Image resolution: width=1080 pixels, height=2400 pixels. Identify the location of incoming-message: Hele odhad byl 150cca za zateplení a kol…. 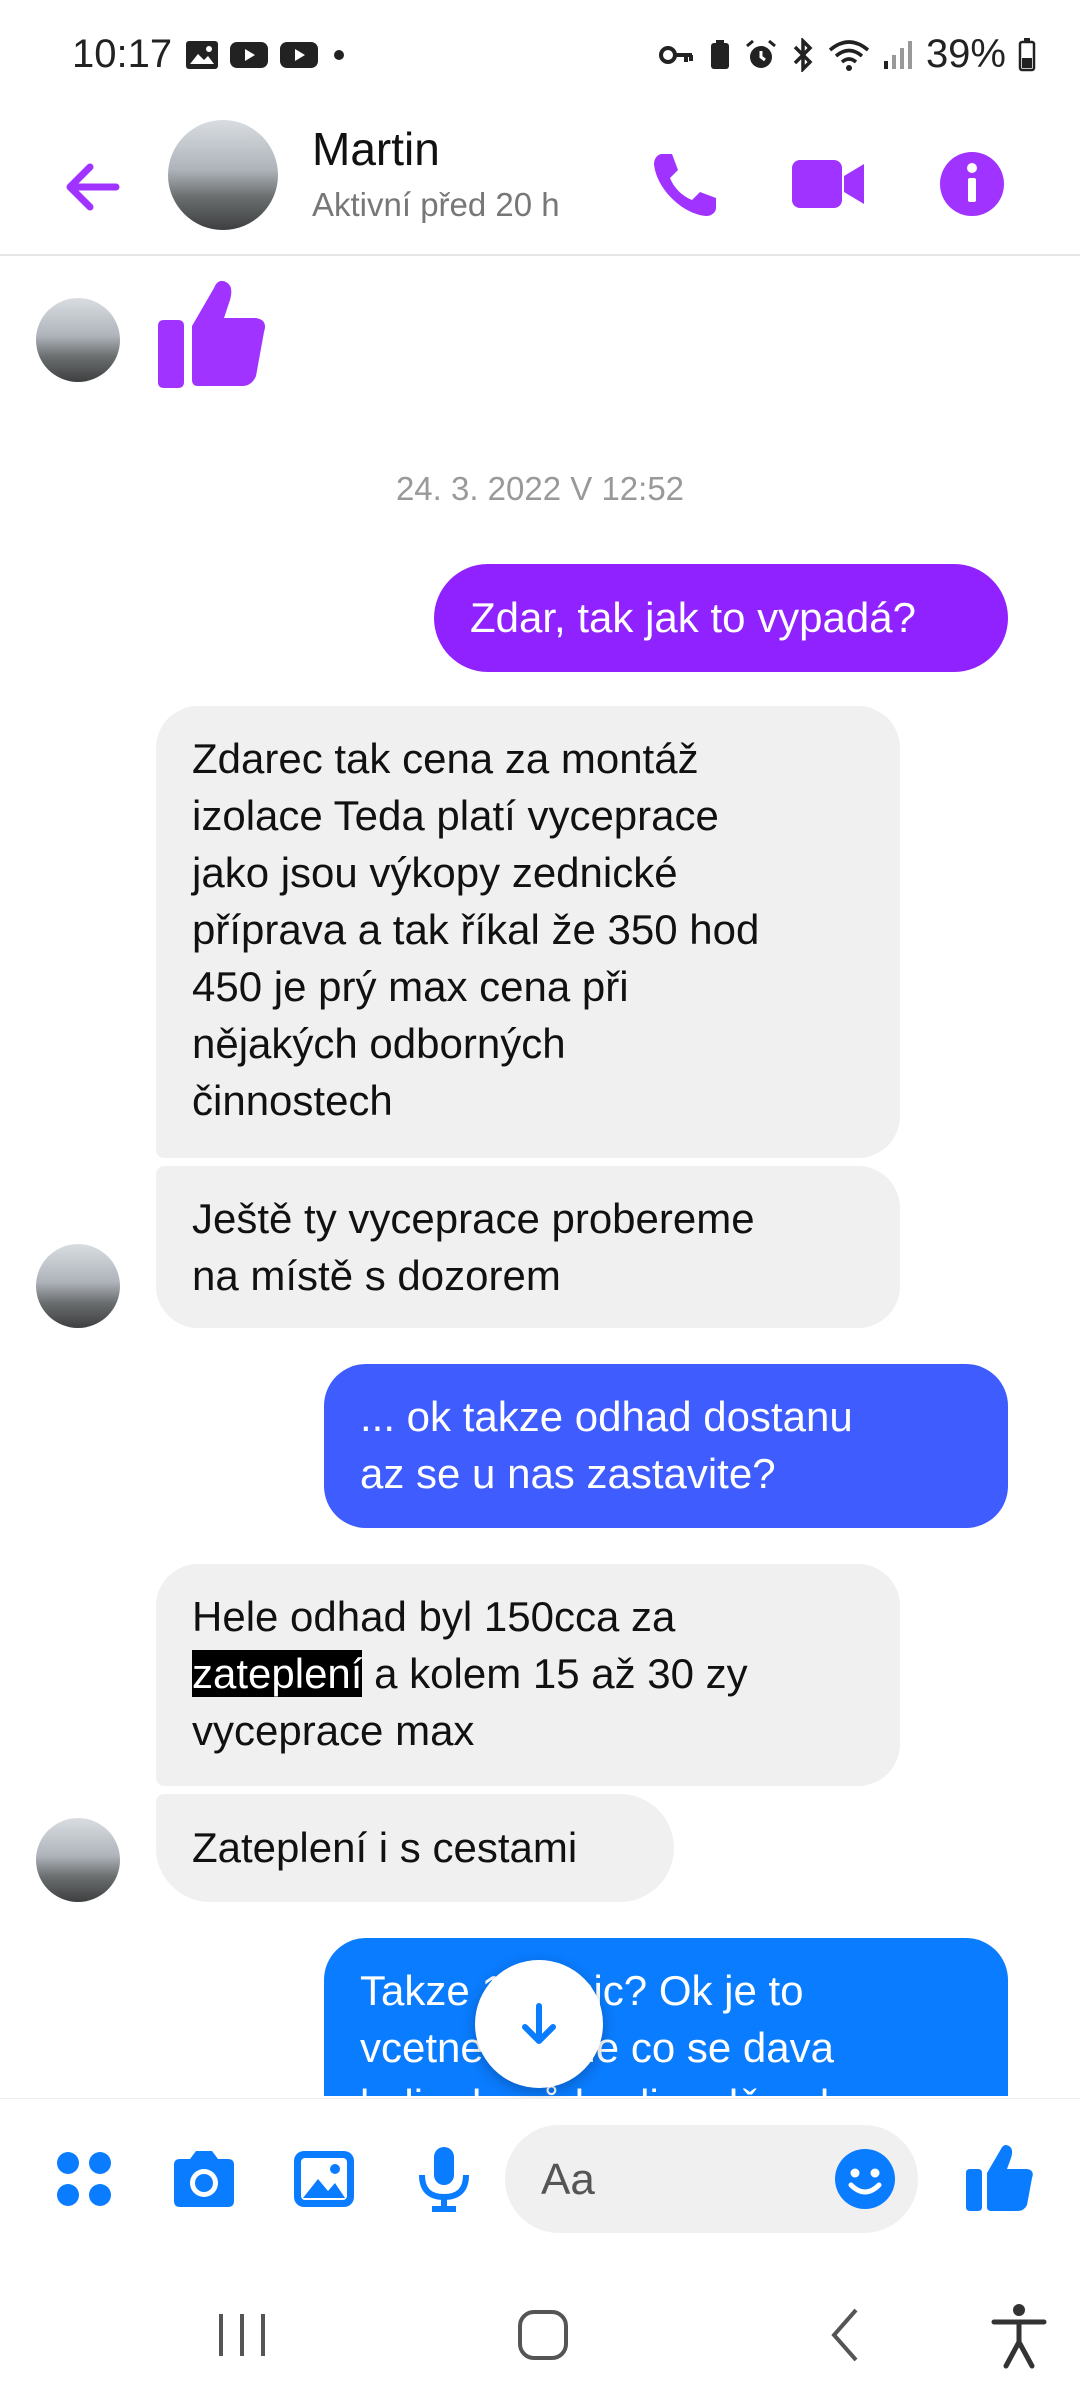
(528, 1675).